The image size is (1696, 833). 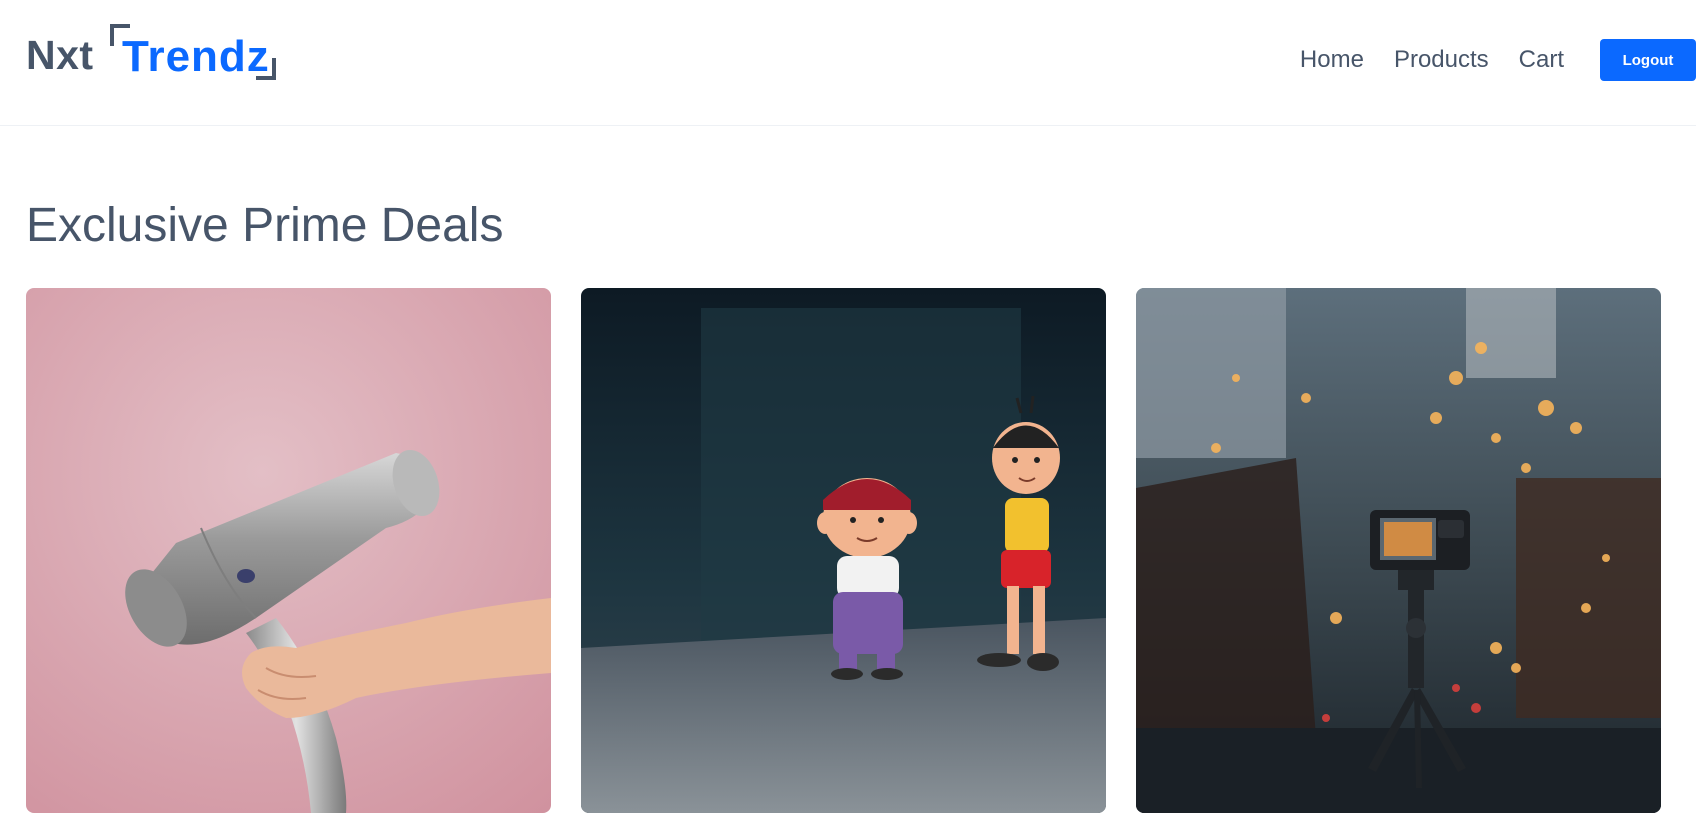 I want to click on nav-cart-link: Cart, so click(x=1541, y=60).